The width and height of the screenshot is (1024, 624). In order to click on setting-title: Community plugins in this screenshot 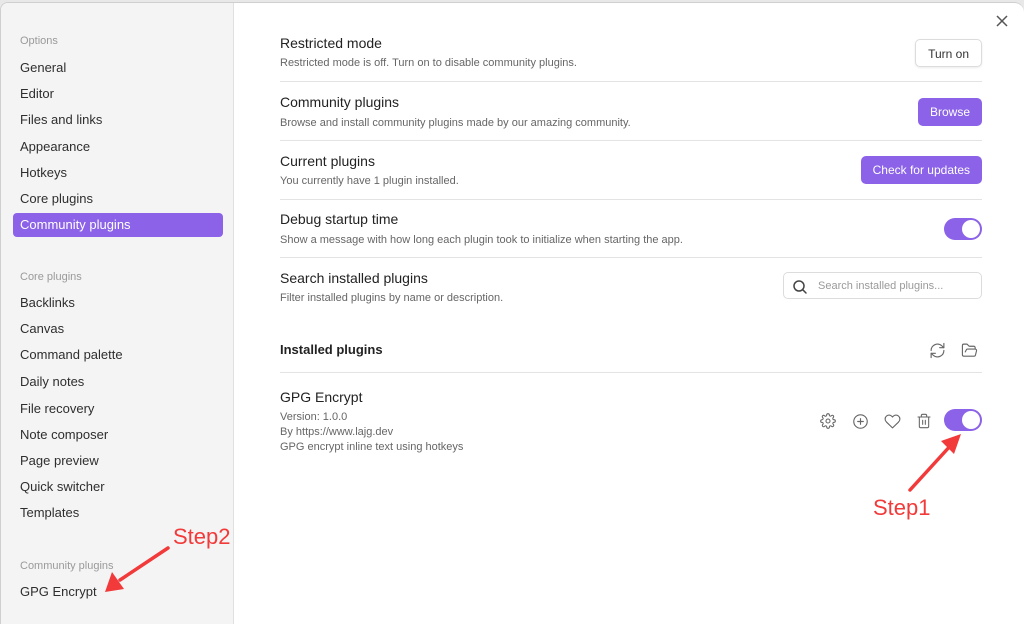, I will do `click(340, 102)`.